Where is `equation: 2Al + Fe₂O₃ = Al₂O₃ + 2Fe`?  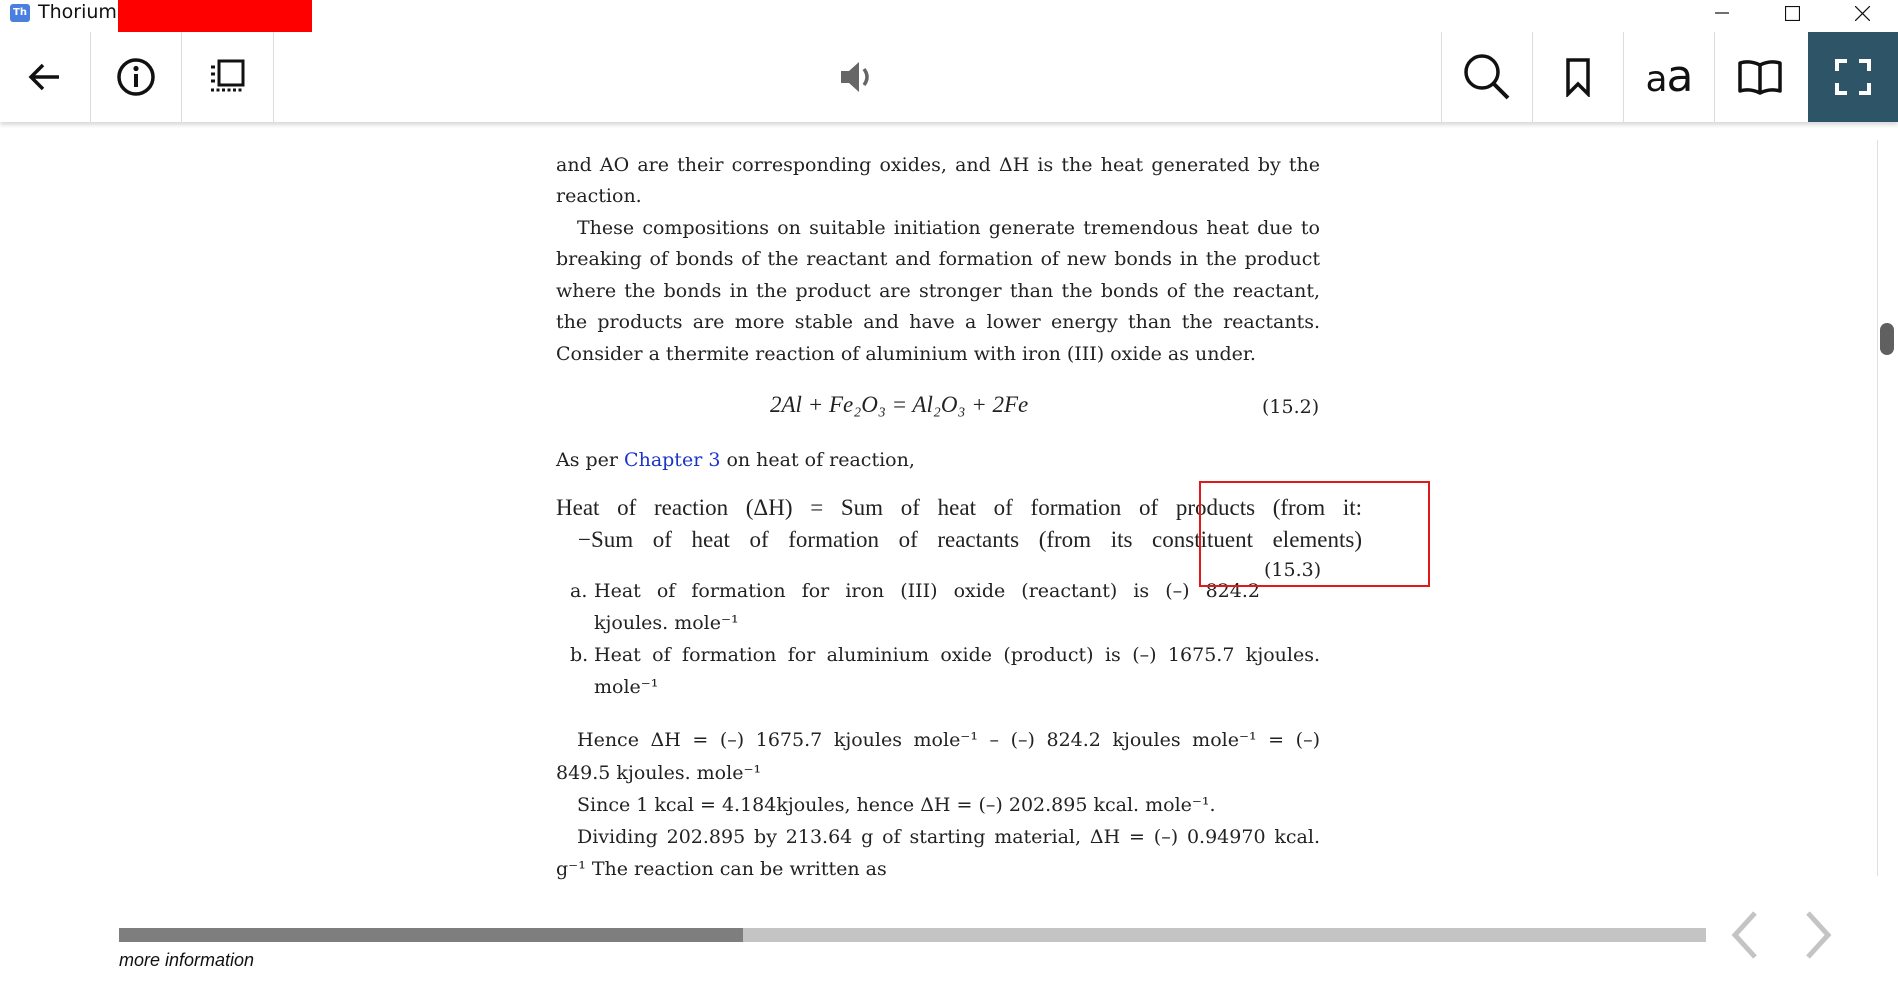
equation: 2Al + Fe₂O₃ = Al₂O₃ + 2Fe is located at coordinates (899, 404).